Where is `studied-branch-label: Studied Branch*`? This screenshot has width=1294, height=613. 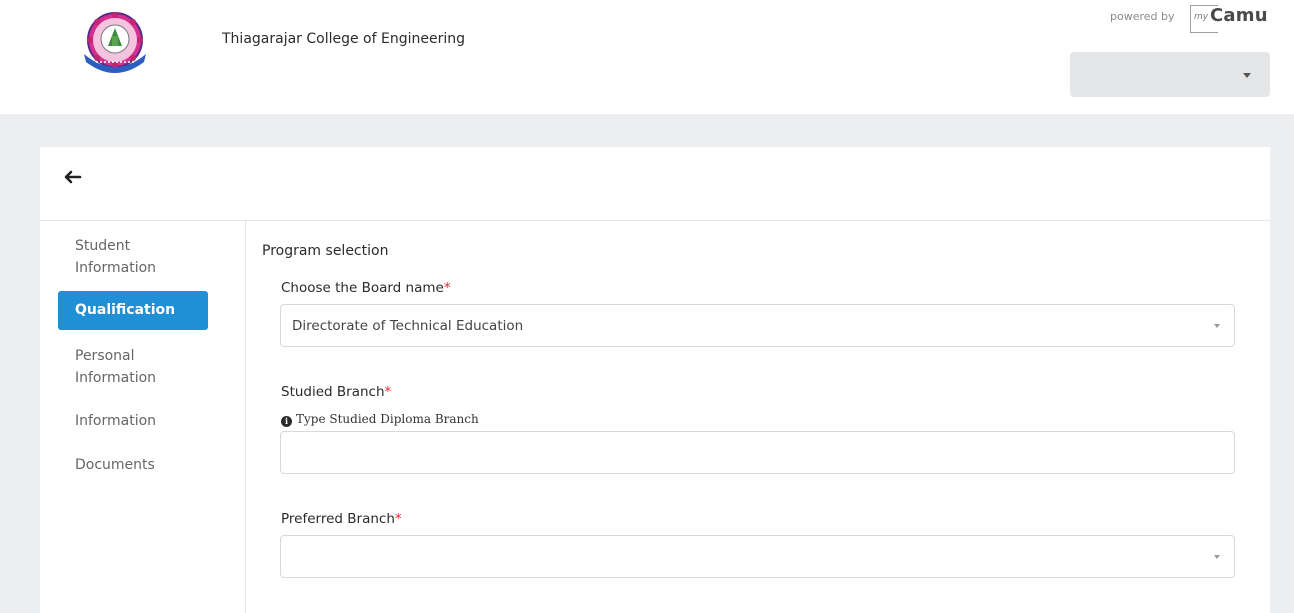
studied-branch-label: Studied Branch* is located at coordinates (336, 392).